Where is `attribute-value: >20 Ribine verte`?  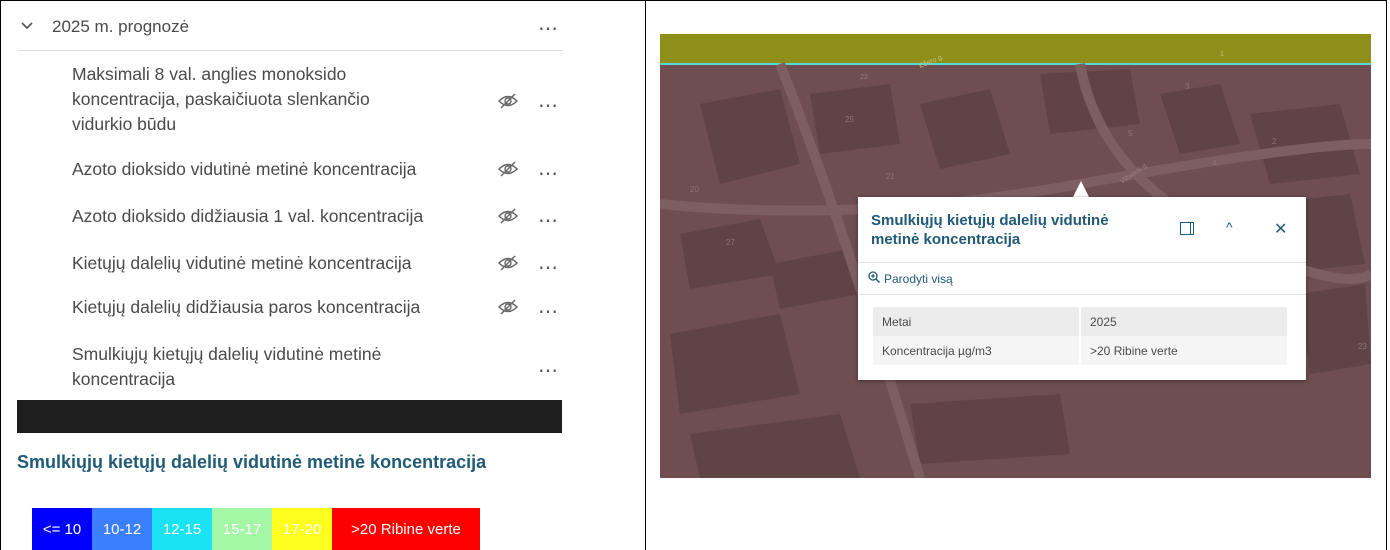
attribute-value: >20 Ribine verte is located at coordinates (1183, 350).